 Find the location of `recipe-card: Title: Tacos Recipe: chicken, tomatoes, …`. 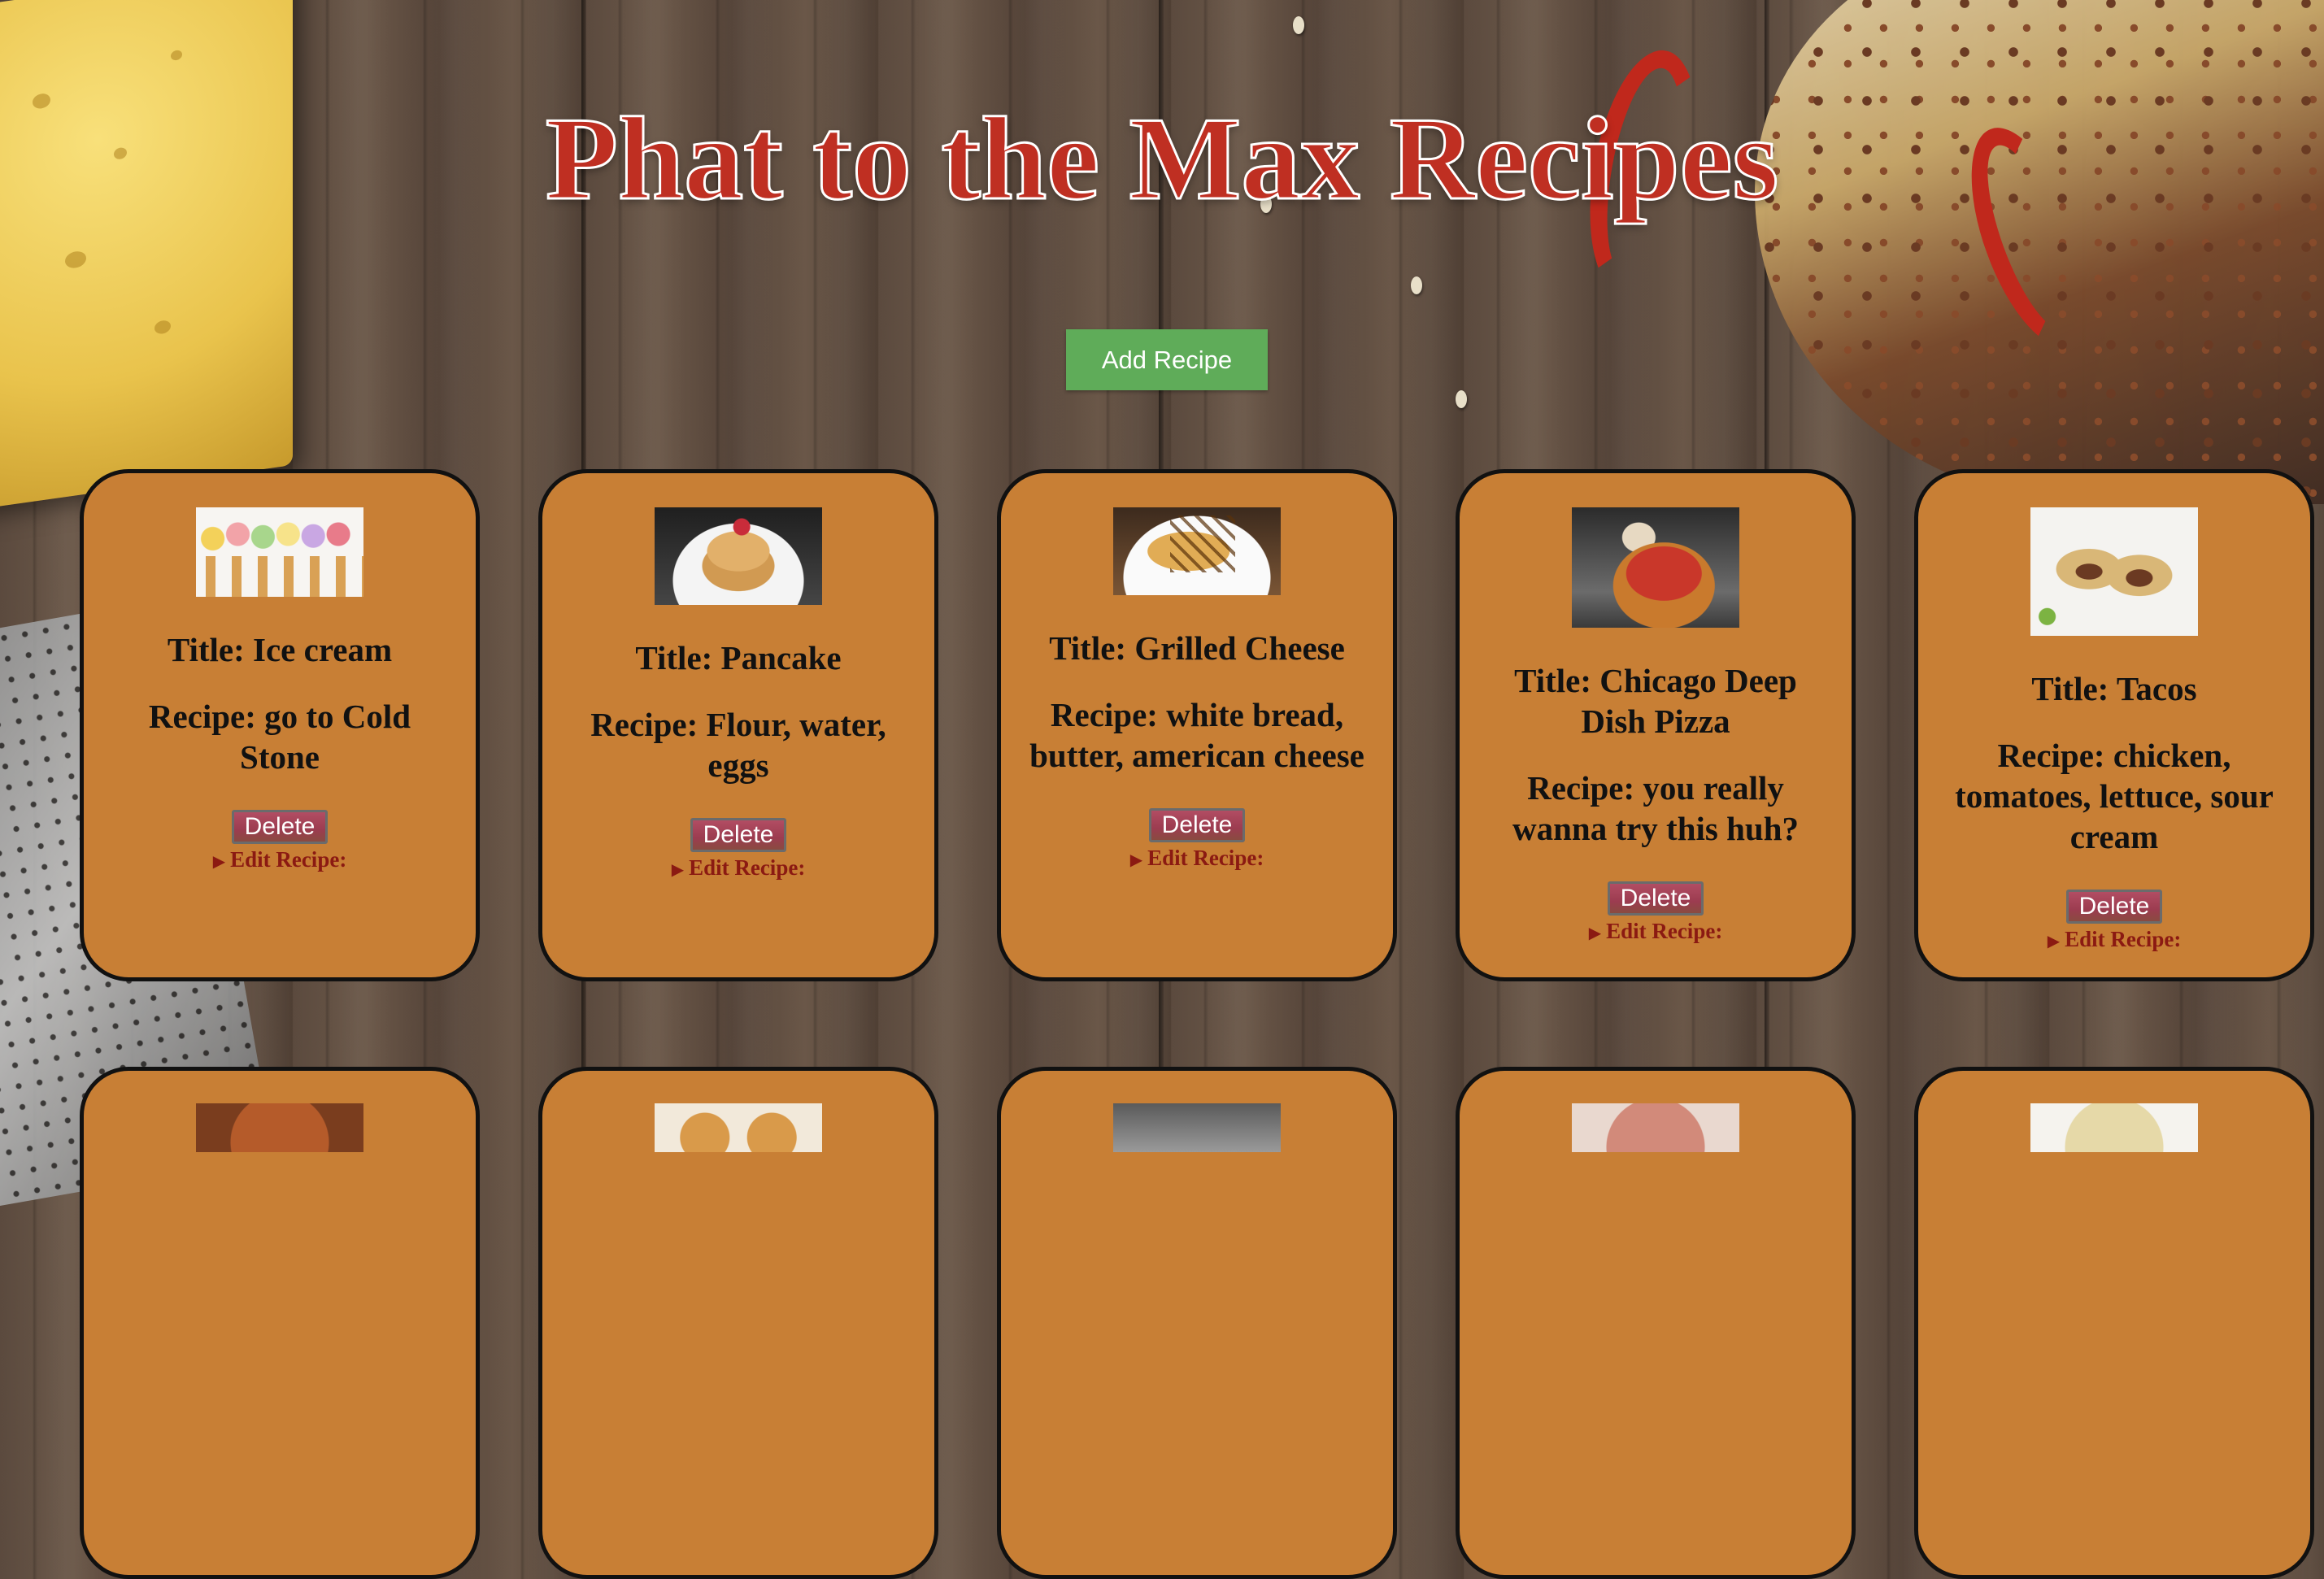

recipe-card: Title: Tacos Recipe: chicken, tomatoes, … is located at coordinates (2114, 725).